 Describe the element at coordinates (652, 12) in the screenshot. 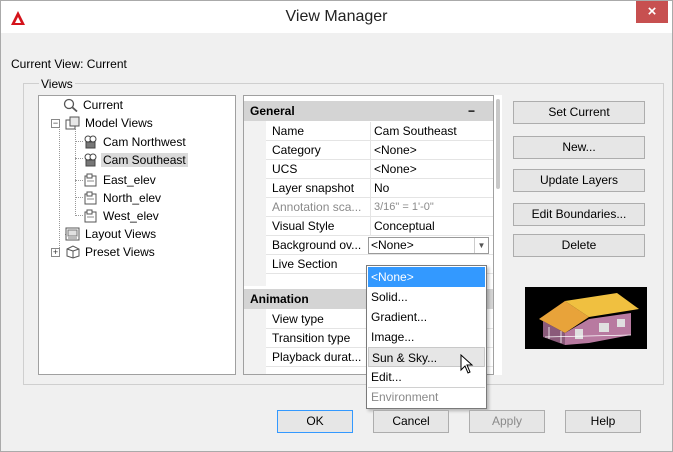

I see `close-button: ×` at that location.